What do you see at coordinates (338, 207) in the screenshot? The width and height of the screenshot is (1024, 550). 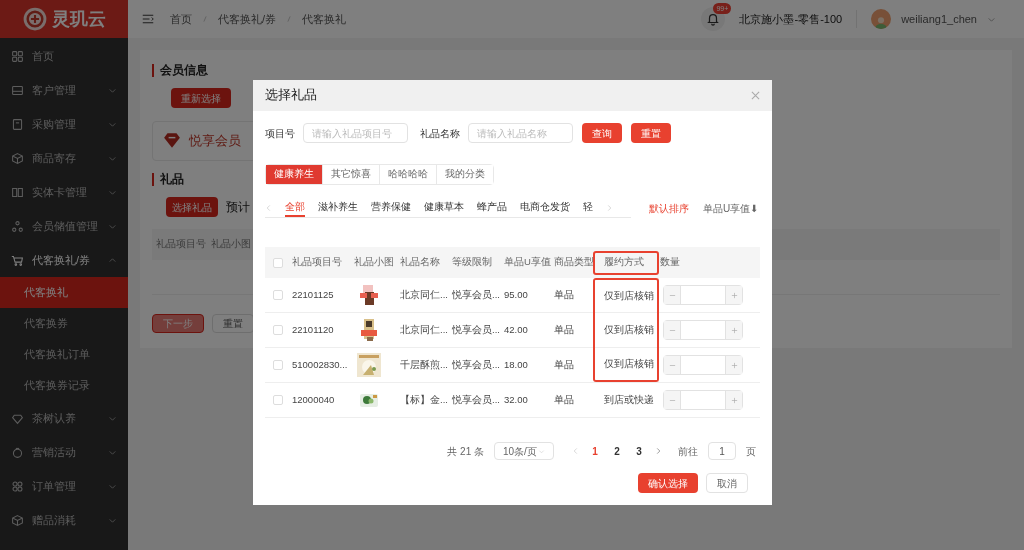 I see `category-tab: 滋补养生` at bounding box center [338, 207].